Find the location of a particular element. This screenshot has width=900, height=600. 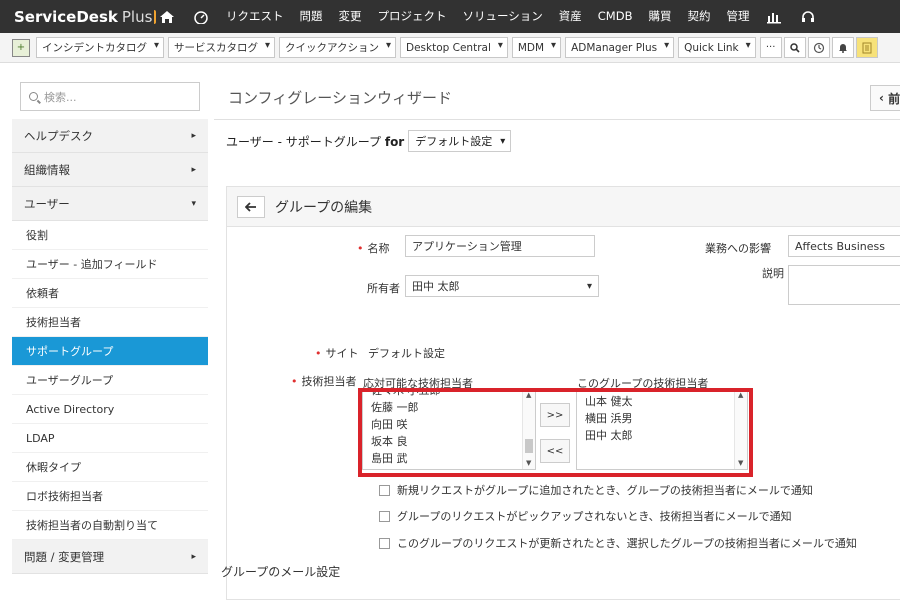

mdm-dropdown: MDM is located at coordinates (536, 47).